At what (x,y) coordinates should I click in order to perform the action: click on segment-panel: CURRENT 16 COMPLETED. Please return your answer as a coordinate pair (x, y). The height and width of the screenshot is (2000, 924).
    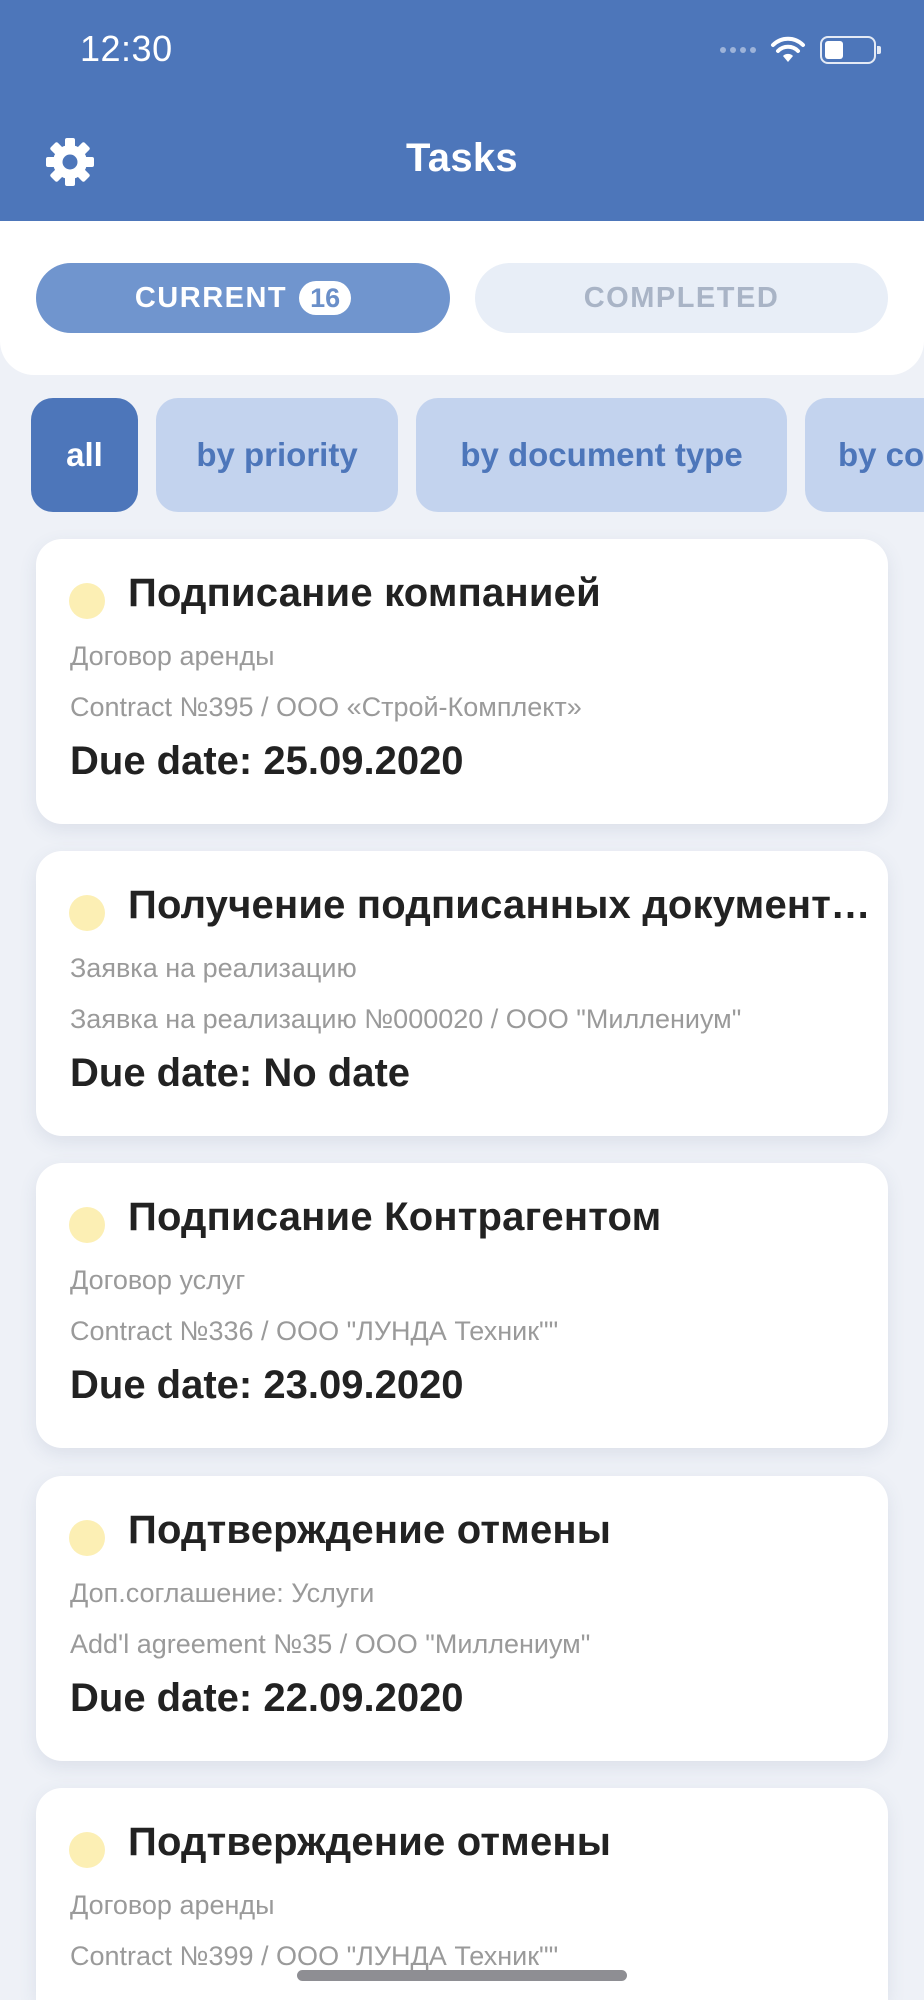
    Looking at the image, I should click on (462, 298).